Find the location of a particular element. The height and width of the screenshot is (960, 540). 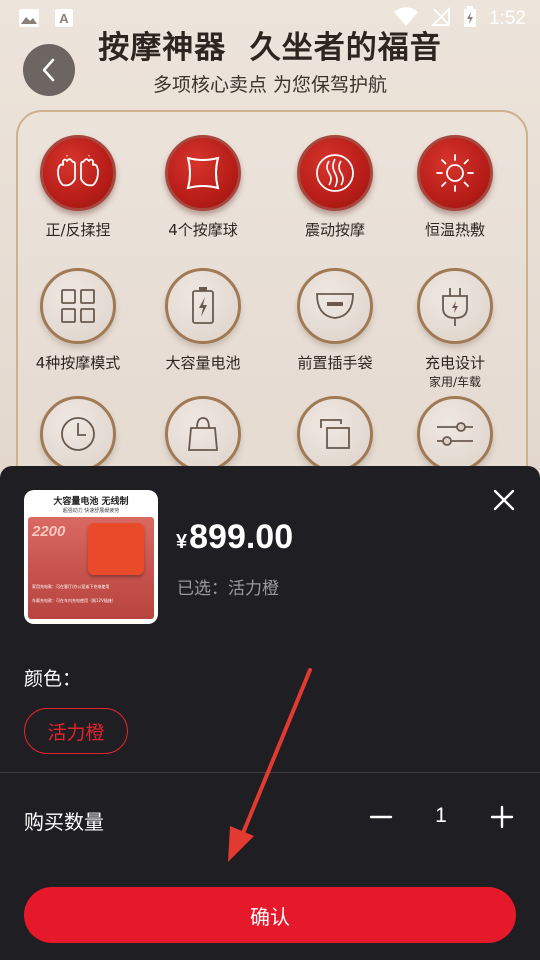

feature-label: 震动按摩 is located at coordinates (334, 230).